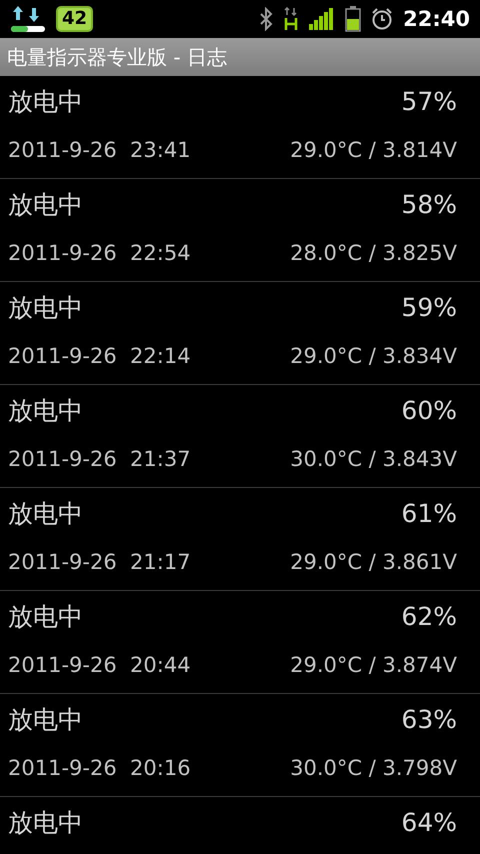 The height and width of the screenshot is (854, 480). What do you see at coordinates (429, 514) in the screenshot?
I see `battery-percent: 61%` at bounding box center [429, 514].